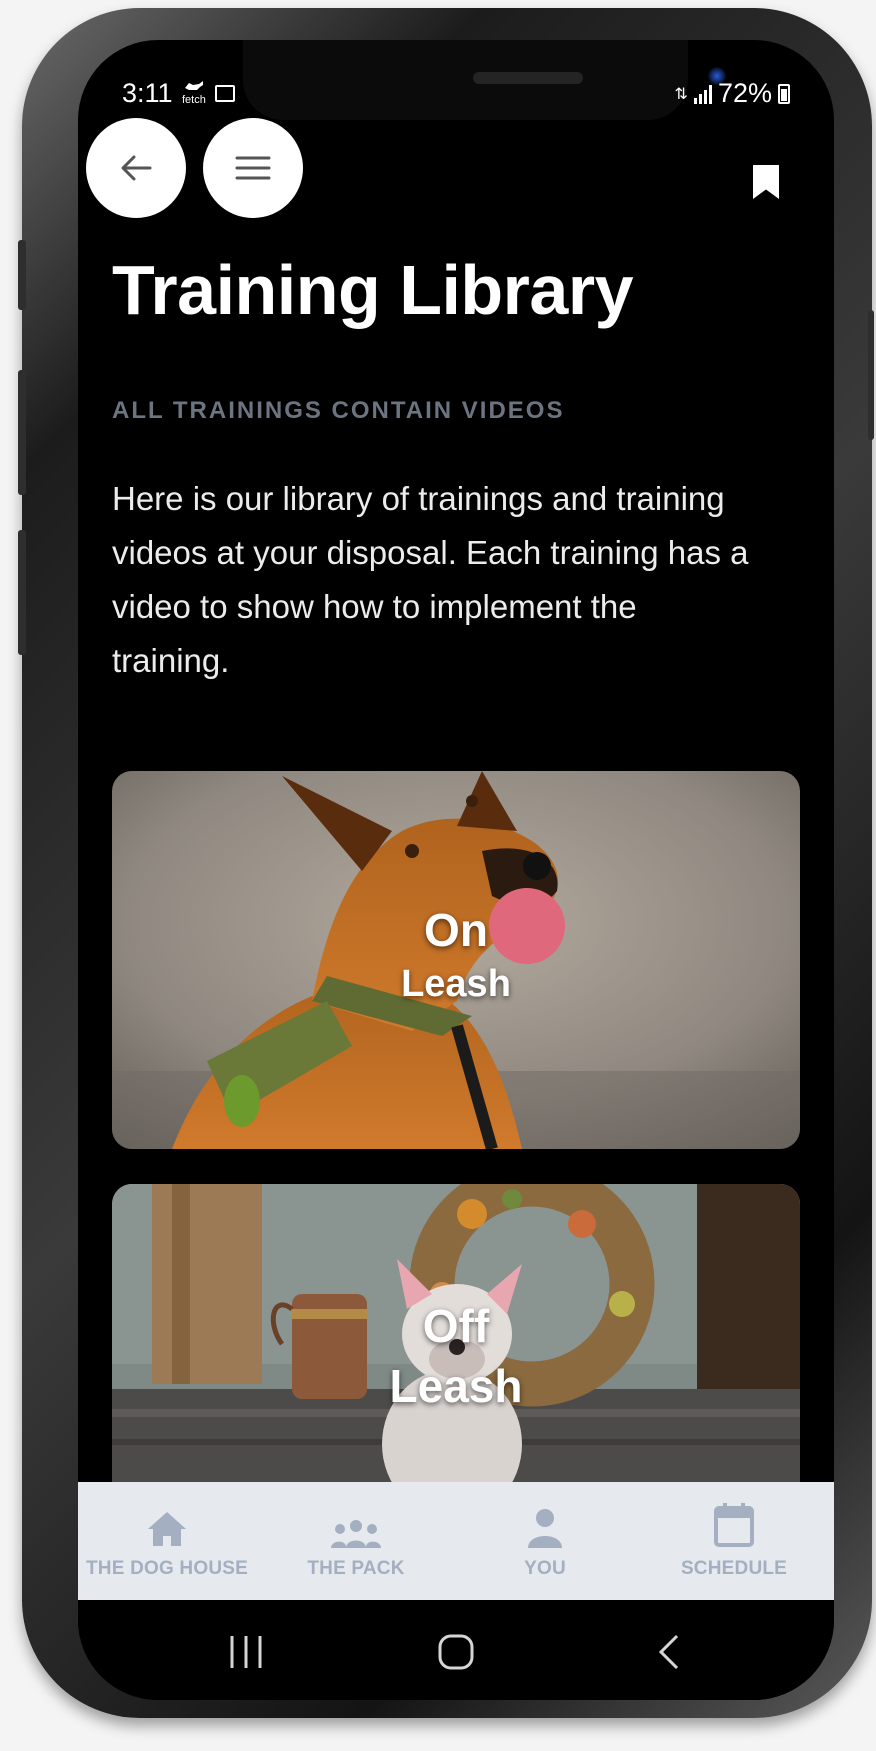  Describe the element at coordinates (734, 1525) in the screenshot. I see `calendar-icon` at that location.